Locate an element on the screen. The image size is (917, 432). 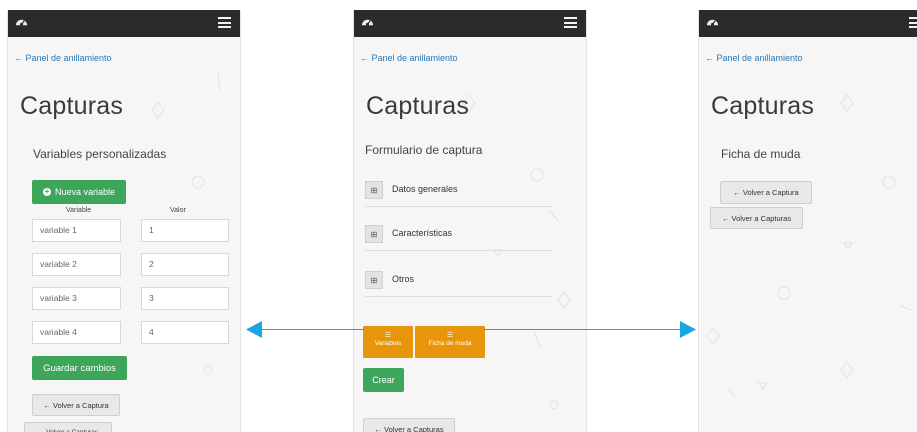
variable-value-input-3: 3 is located at coordinates (185, 298).